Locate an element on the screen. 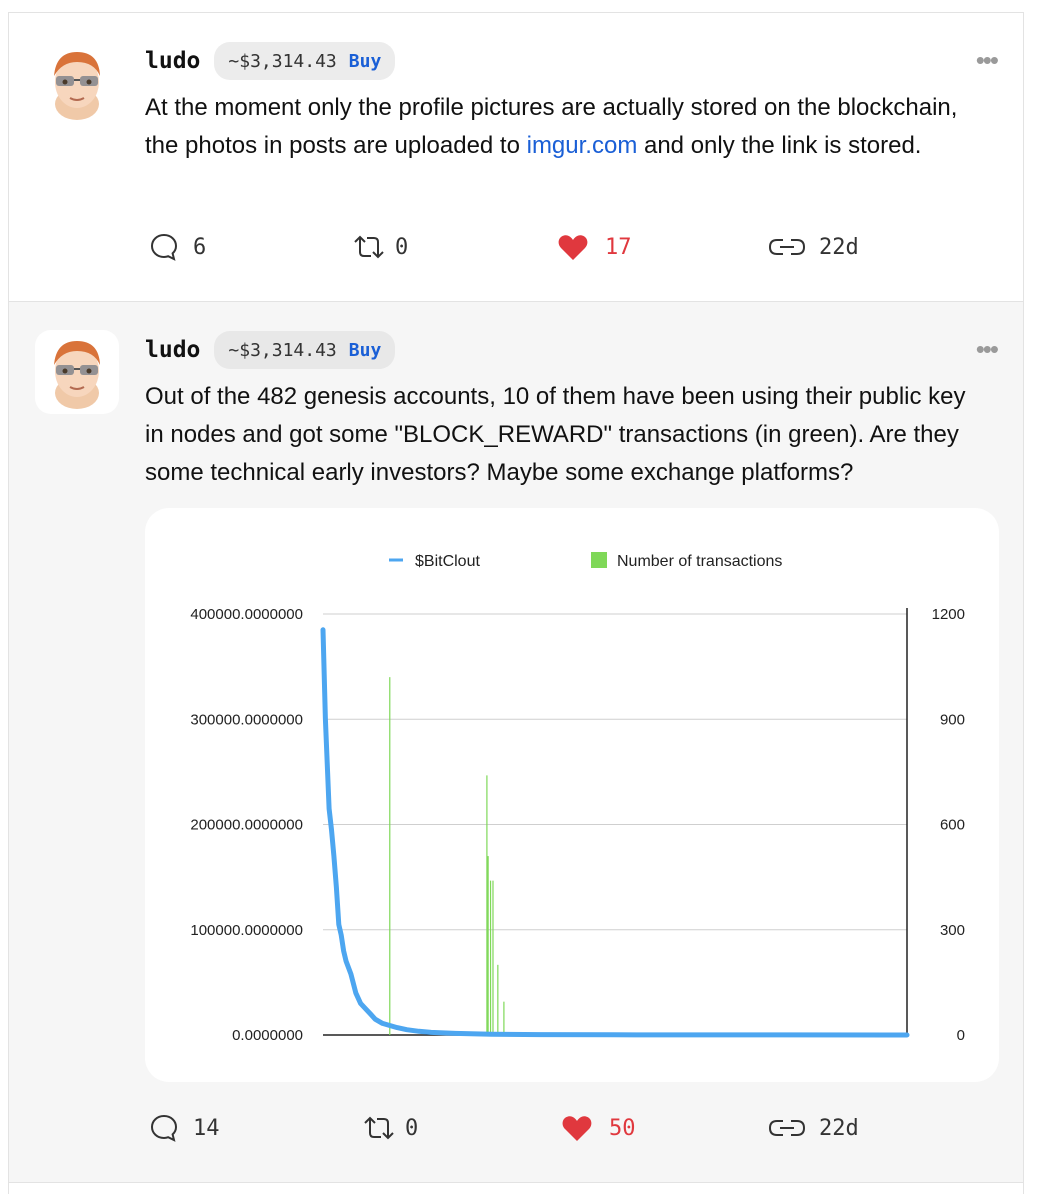 This screenshot has width=1042, height=1194. chart-legend: $BitClout Number of transactions is located at coordinates (585, 561).